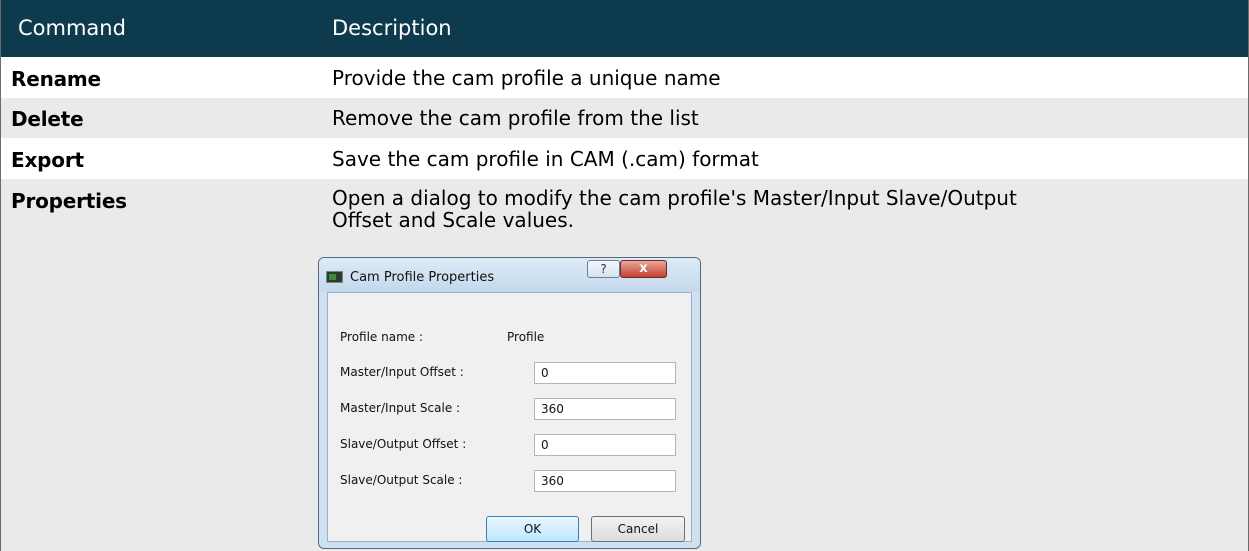  Describe the element at coordinates (526, 337) in the screenshot. I see `profile-name-value: Profile` at that location.